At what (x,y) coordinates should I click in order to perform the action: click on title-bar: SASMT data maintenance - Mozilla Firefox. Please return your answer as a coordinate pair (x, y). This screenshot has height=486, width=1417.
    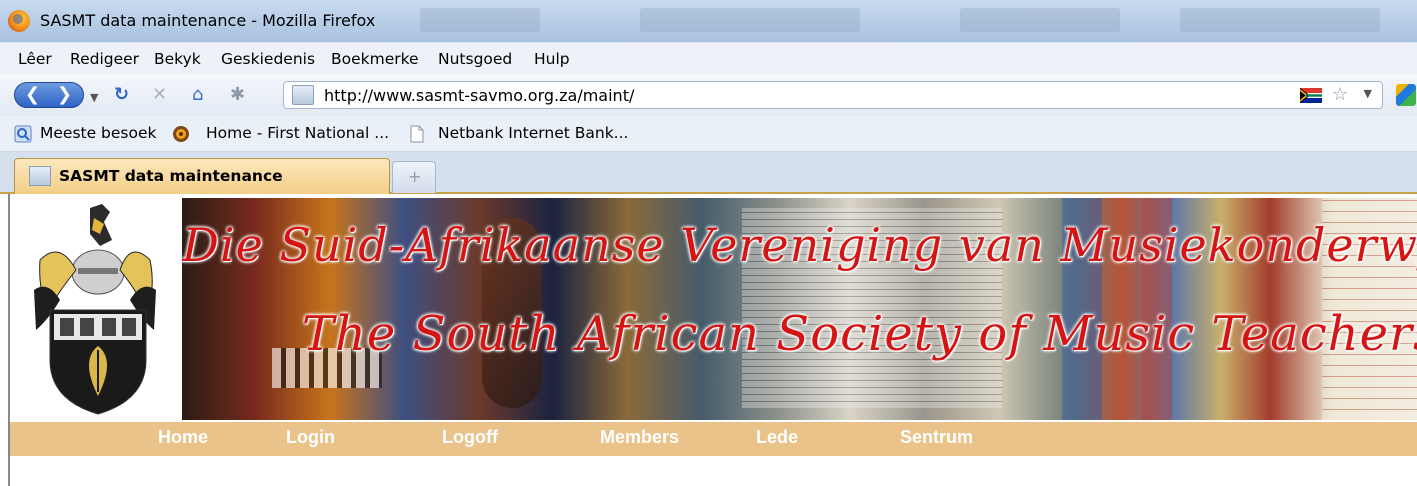
    Looking at the image, I should click on (708, 21).